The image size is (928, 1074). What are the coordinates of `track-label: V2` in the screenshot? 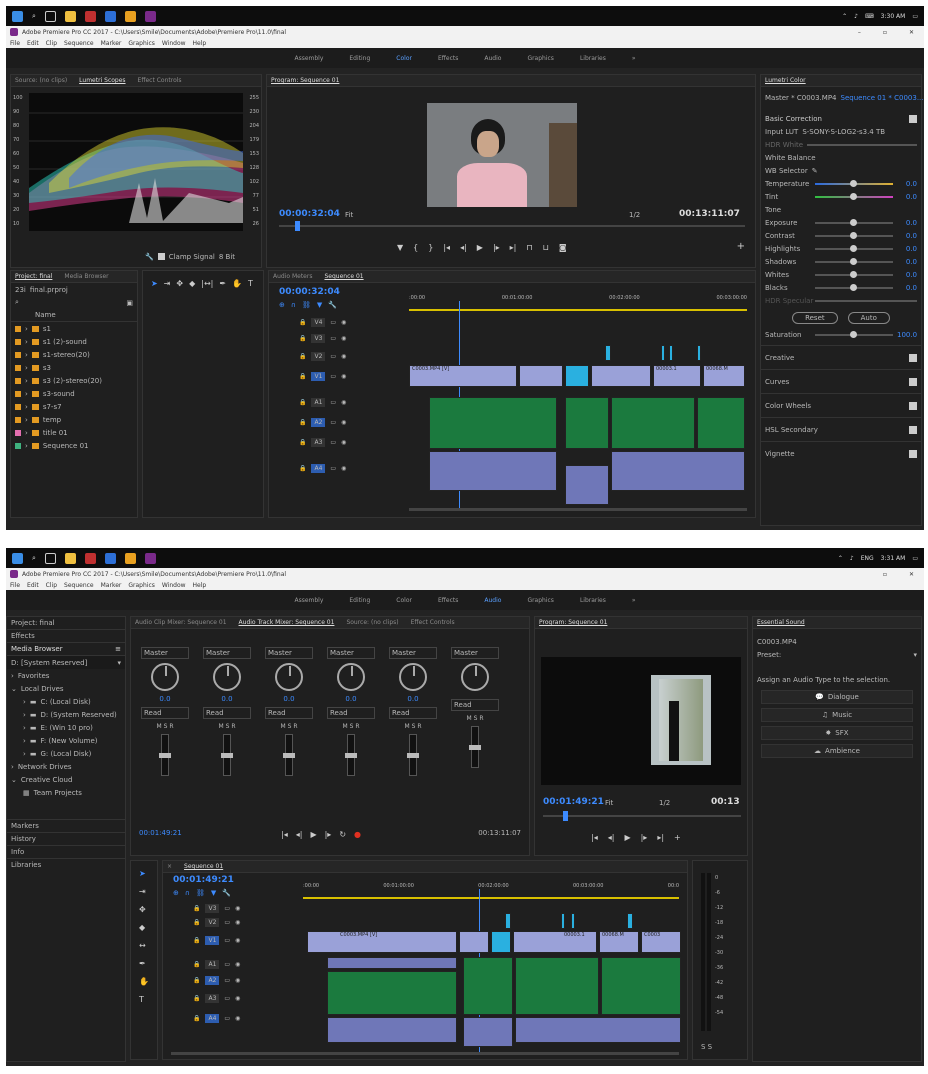 It's located at (318, 356).